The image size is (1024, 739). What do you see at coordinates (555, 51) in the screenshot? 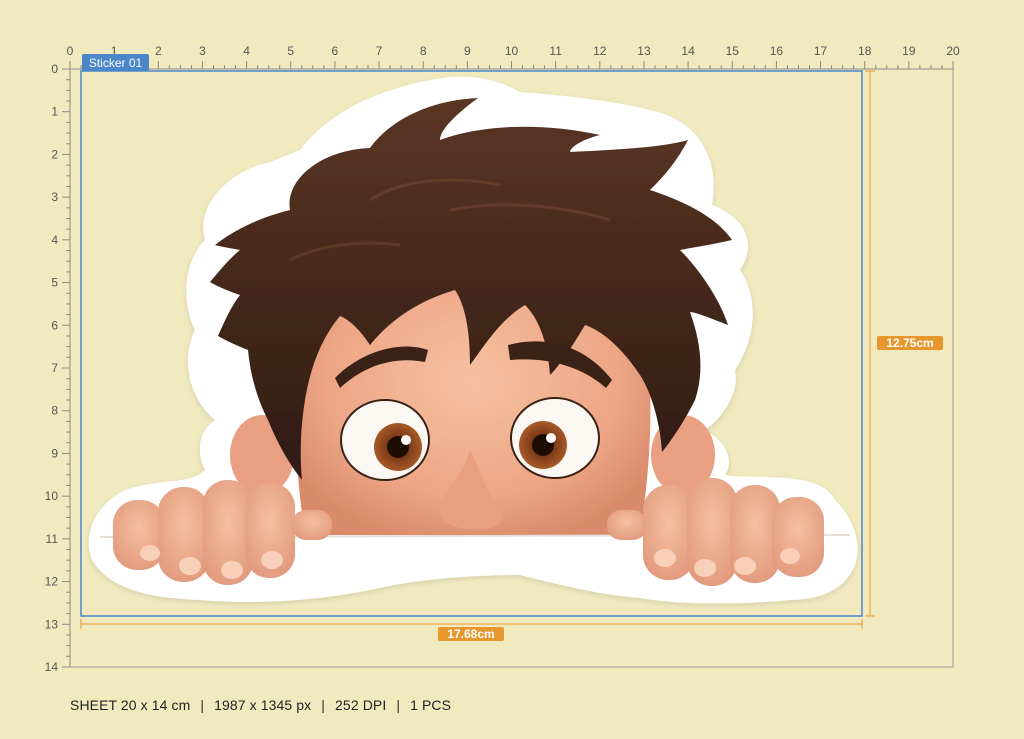
I see `ruler-x-label: 11` at bounding box center [555, 51].